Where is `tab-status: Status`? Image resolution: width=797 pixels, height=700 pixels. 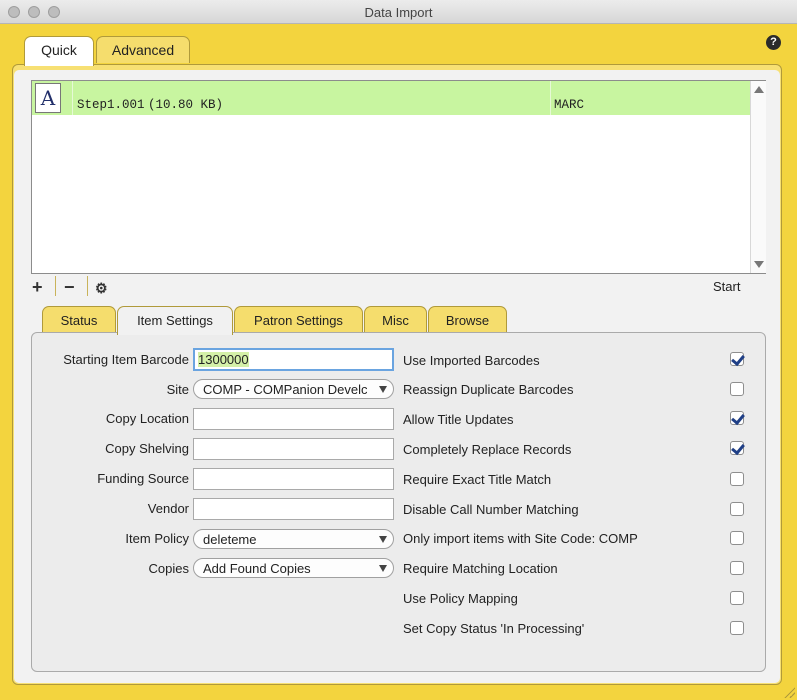
tab-status: Status is located at coordinates (79, 319).